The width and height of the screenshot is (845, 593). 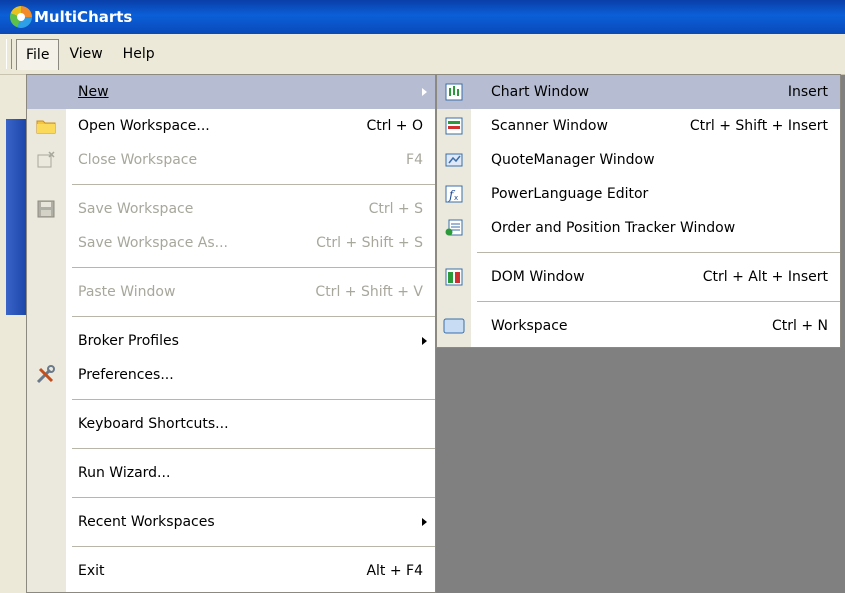 What do you see at coordinates (394, 571) in the screenshot?
I see `menu-item-shortcut: Alt + F4` at bounding box center [394, 571].